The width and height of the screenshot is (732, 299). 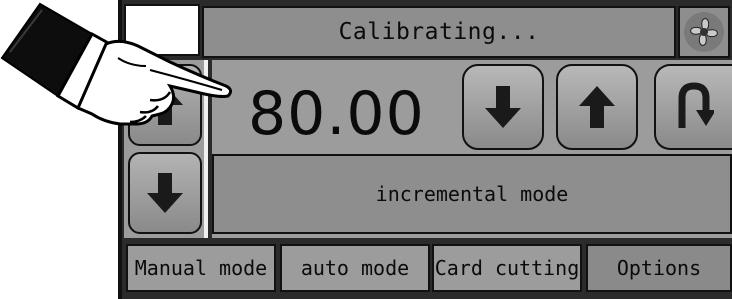 I want to click on tab-label: Card cutting, so click(x=507, y=268).